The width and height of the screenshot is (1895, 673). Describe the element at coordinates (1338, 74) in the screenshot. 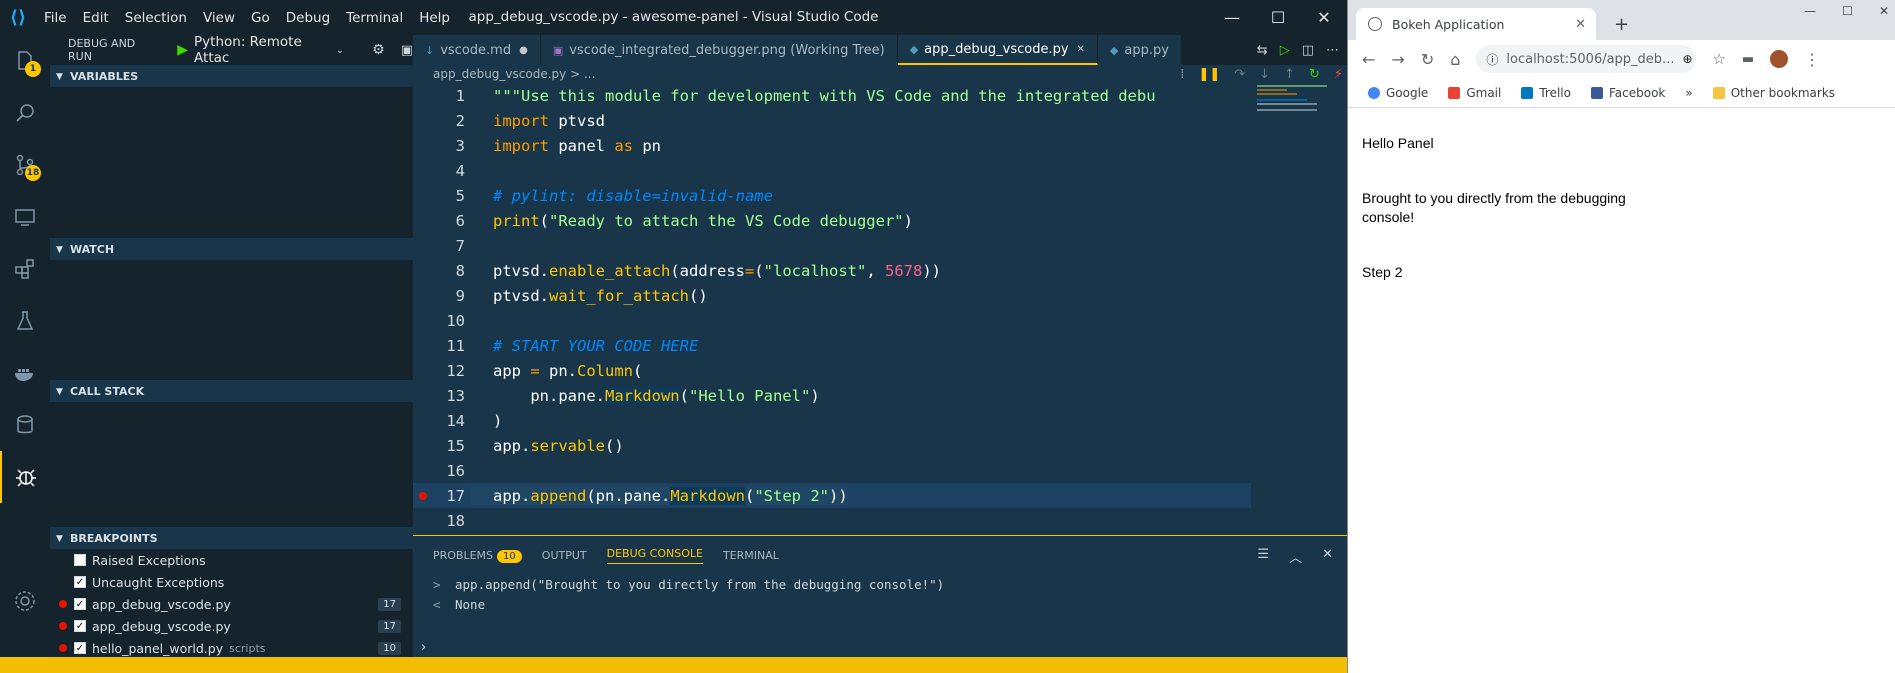

I see `disconnect-icon: ⚡` at that location.